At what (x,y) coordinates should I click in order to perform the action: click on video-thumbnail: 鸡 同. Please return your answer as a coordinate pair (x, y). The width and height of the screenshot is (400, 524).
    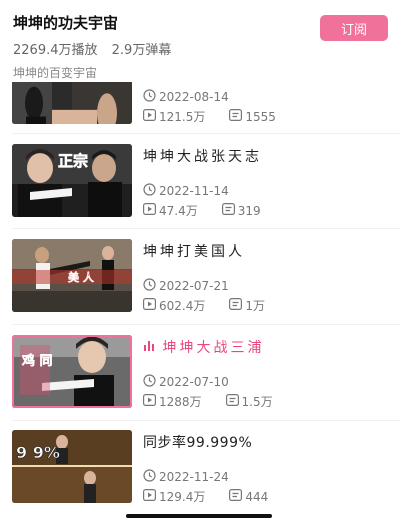
    Looking at the image, I should click on (72, 371).